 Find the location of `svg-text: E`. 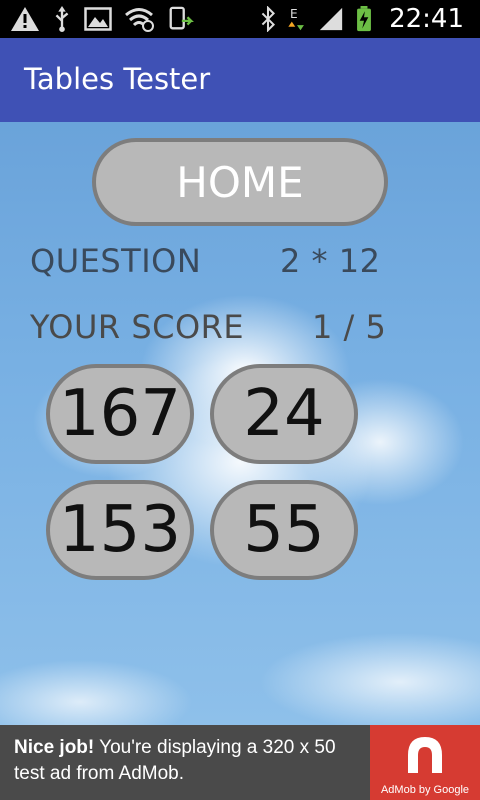

svg-text: E is located at coordinates (294, 14).